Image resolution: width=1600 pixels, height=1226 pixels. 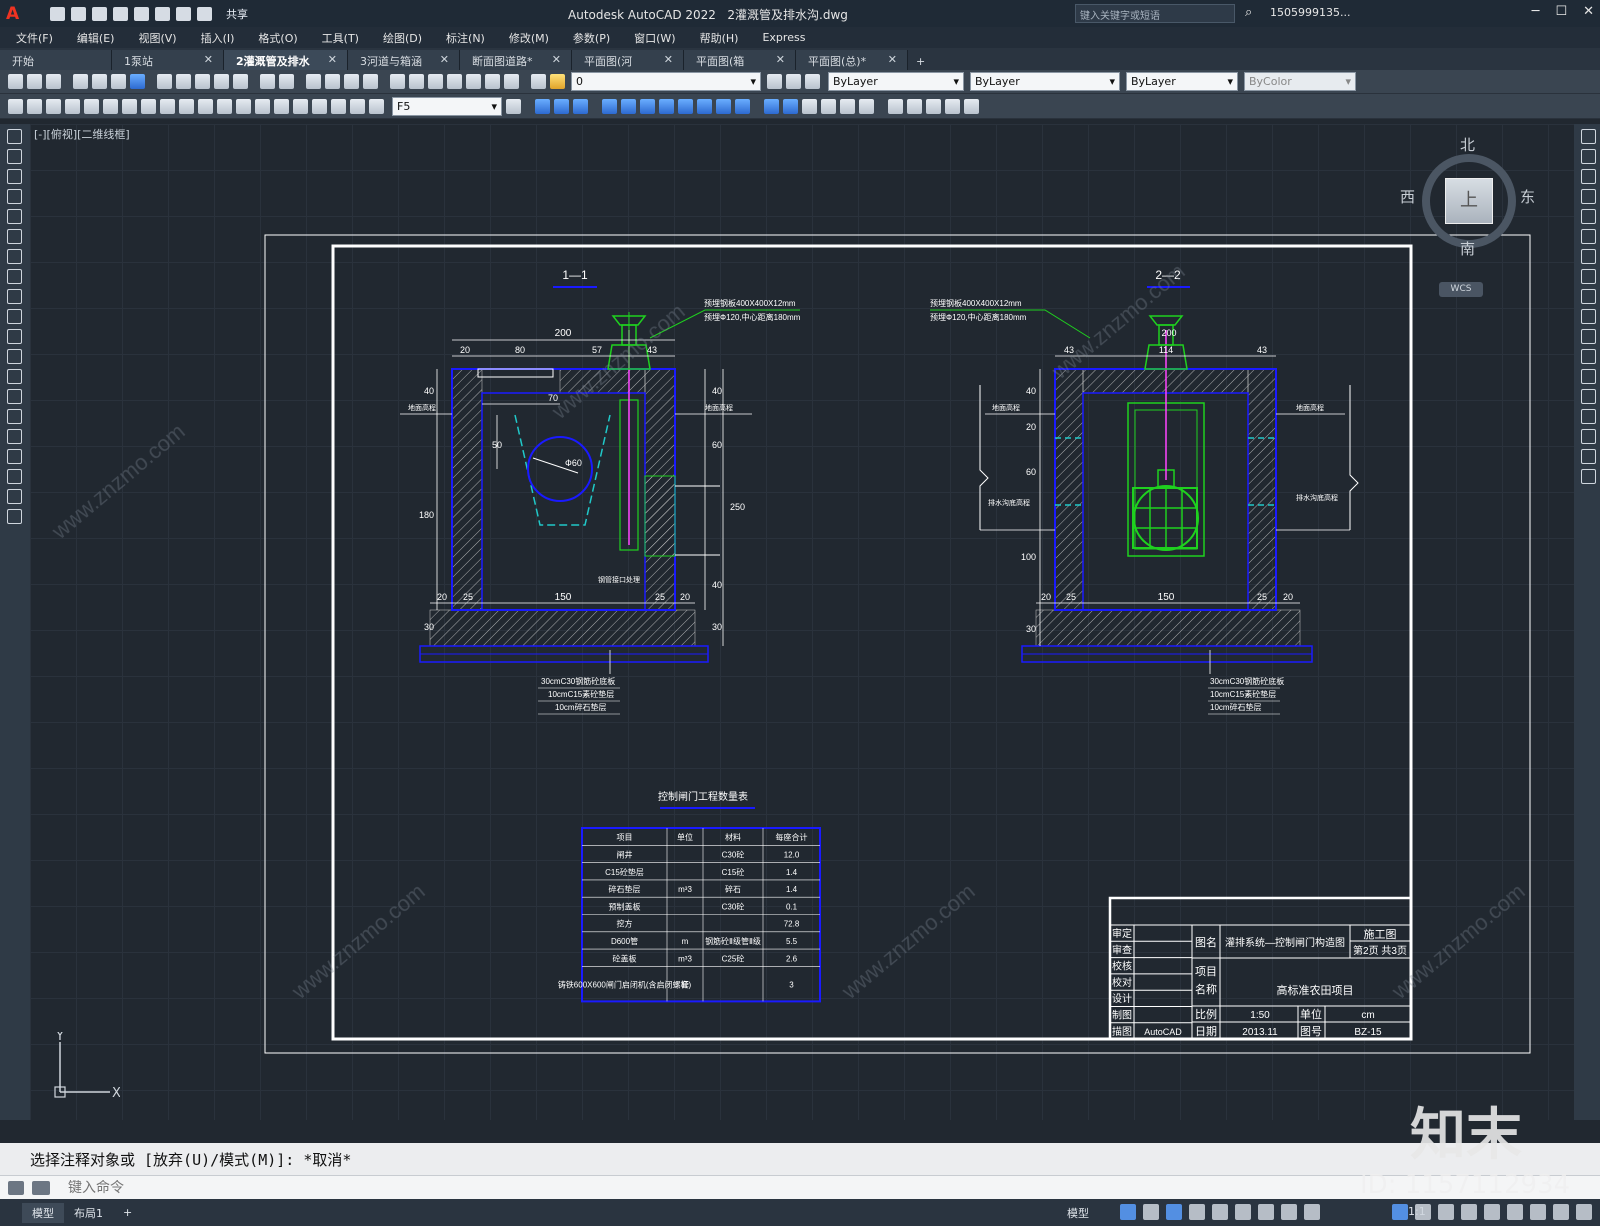 I want to click on insert-block-icon, so click(x=14, y=356).